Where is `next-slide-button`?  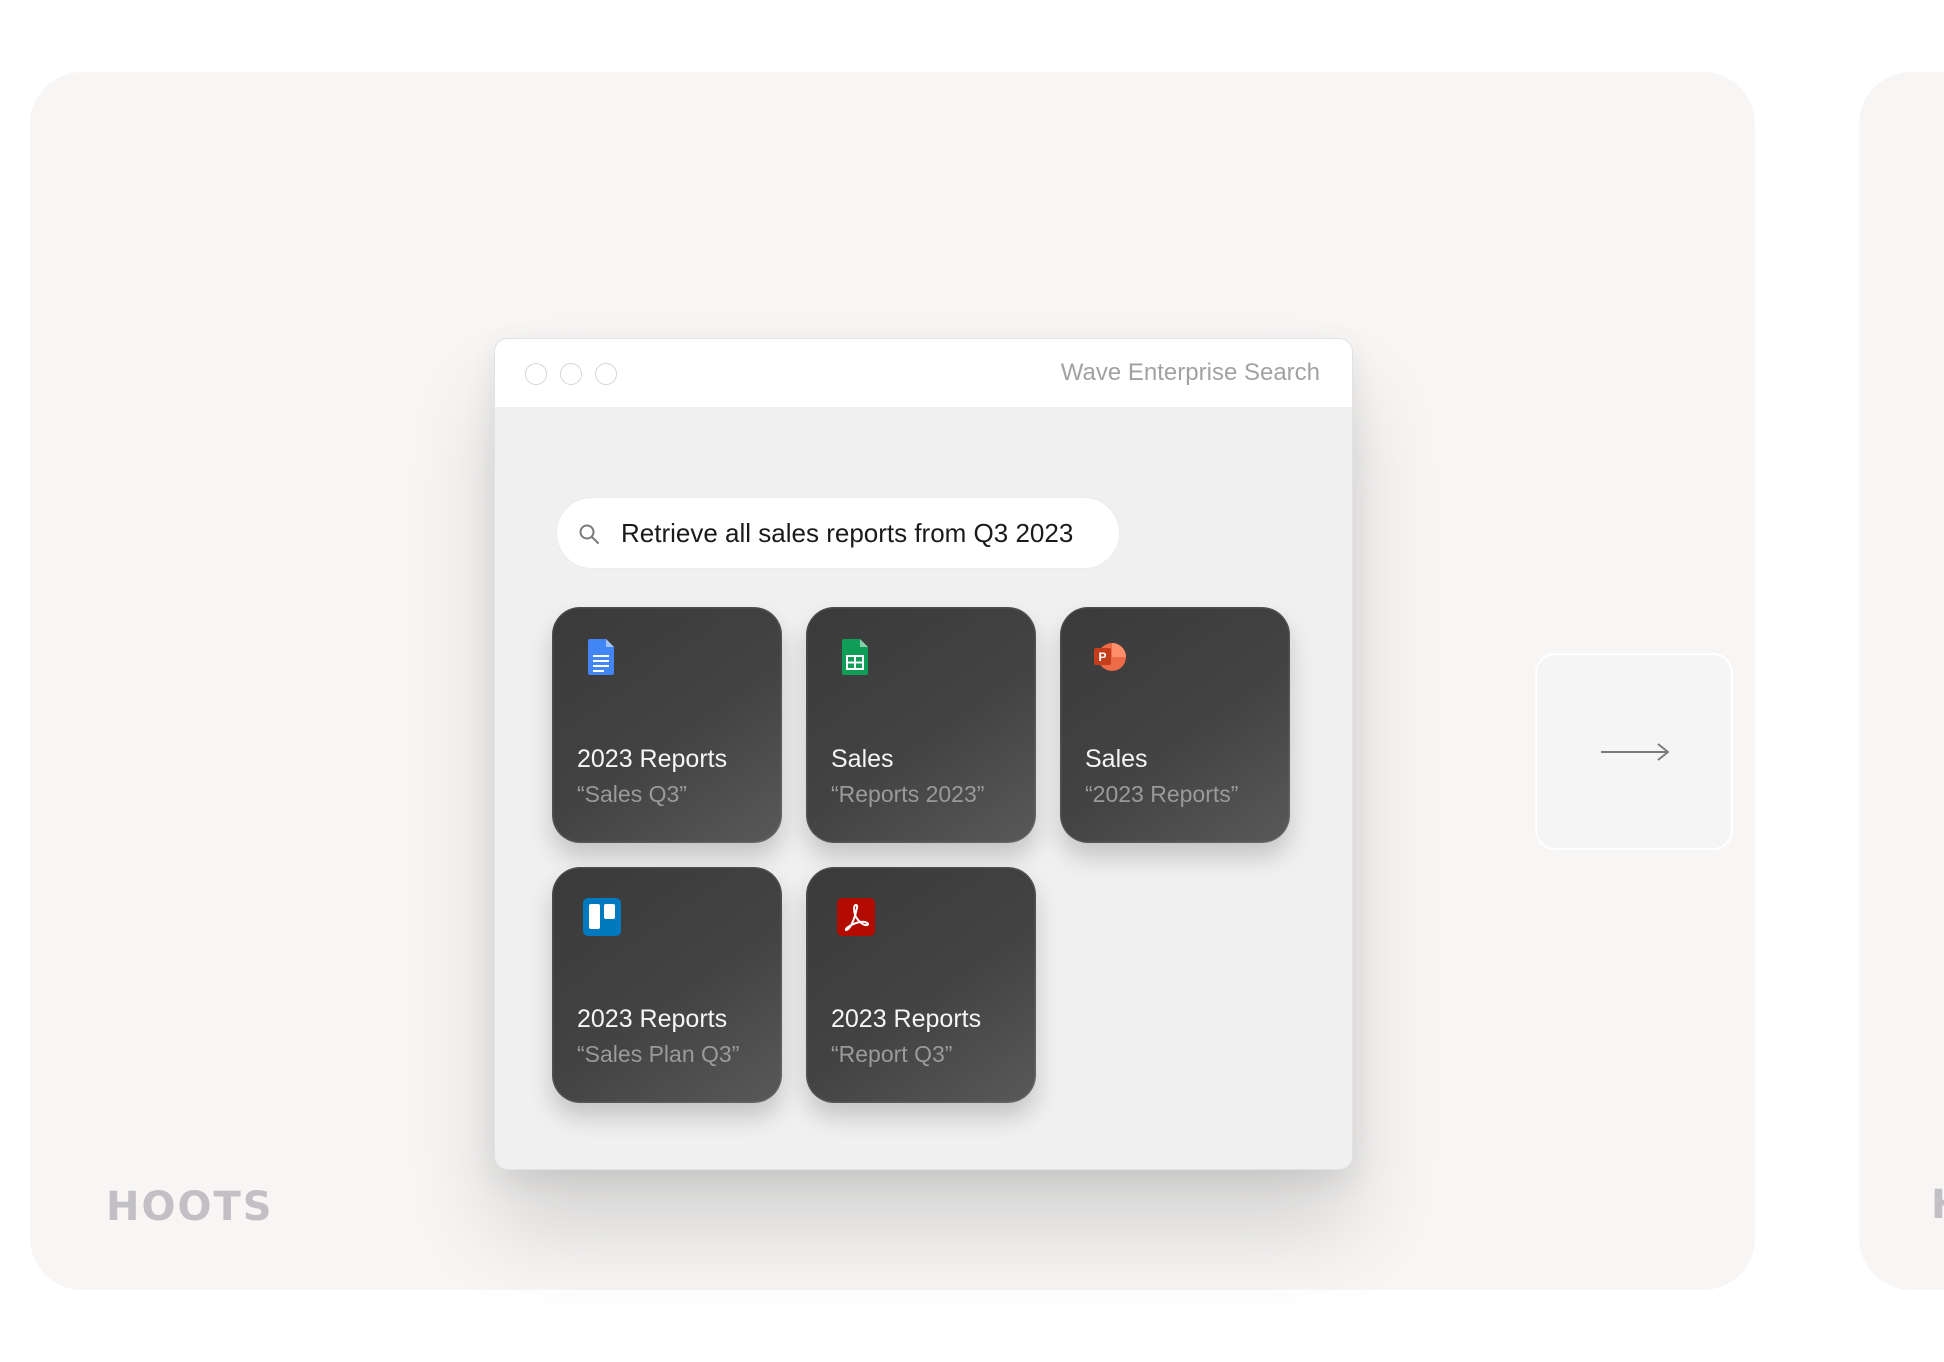 next-slide-button is located at coordinates (1634, 751).